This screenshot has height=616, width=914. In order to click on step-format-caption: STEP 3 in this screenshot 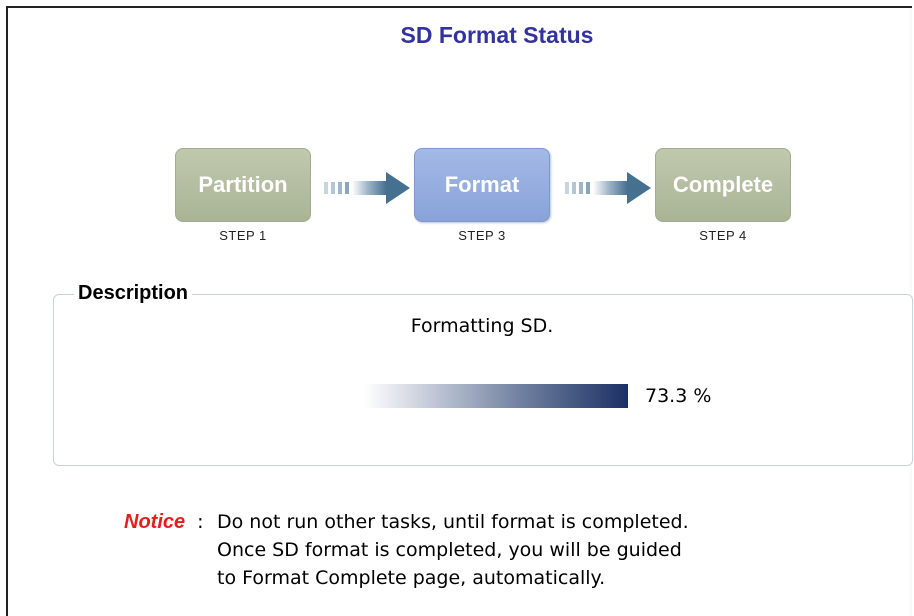, I will do `click(482, 235)`.